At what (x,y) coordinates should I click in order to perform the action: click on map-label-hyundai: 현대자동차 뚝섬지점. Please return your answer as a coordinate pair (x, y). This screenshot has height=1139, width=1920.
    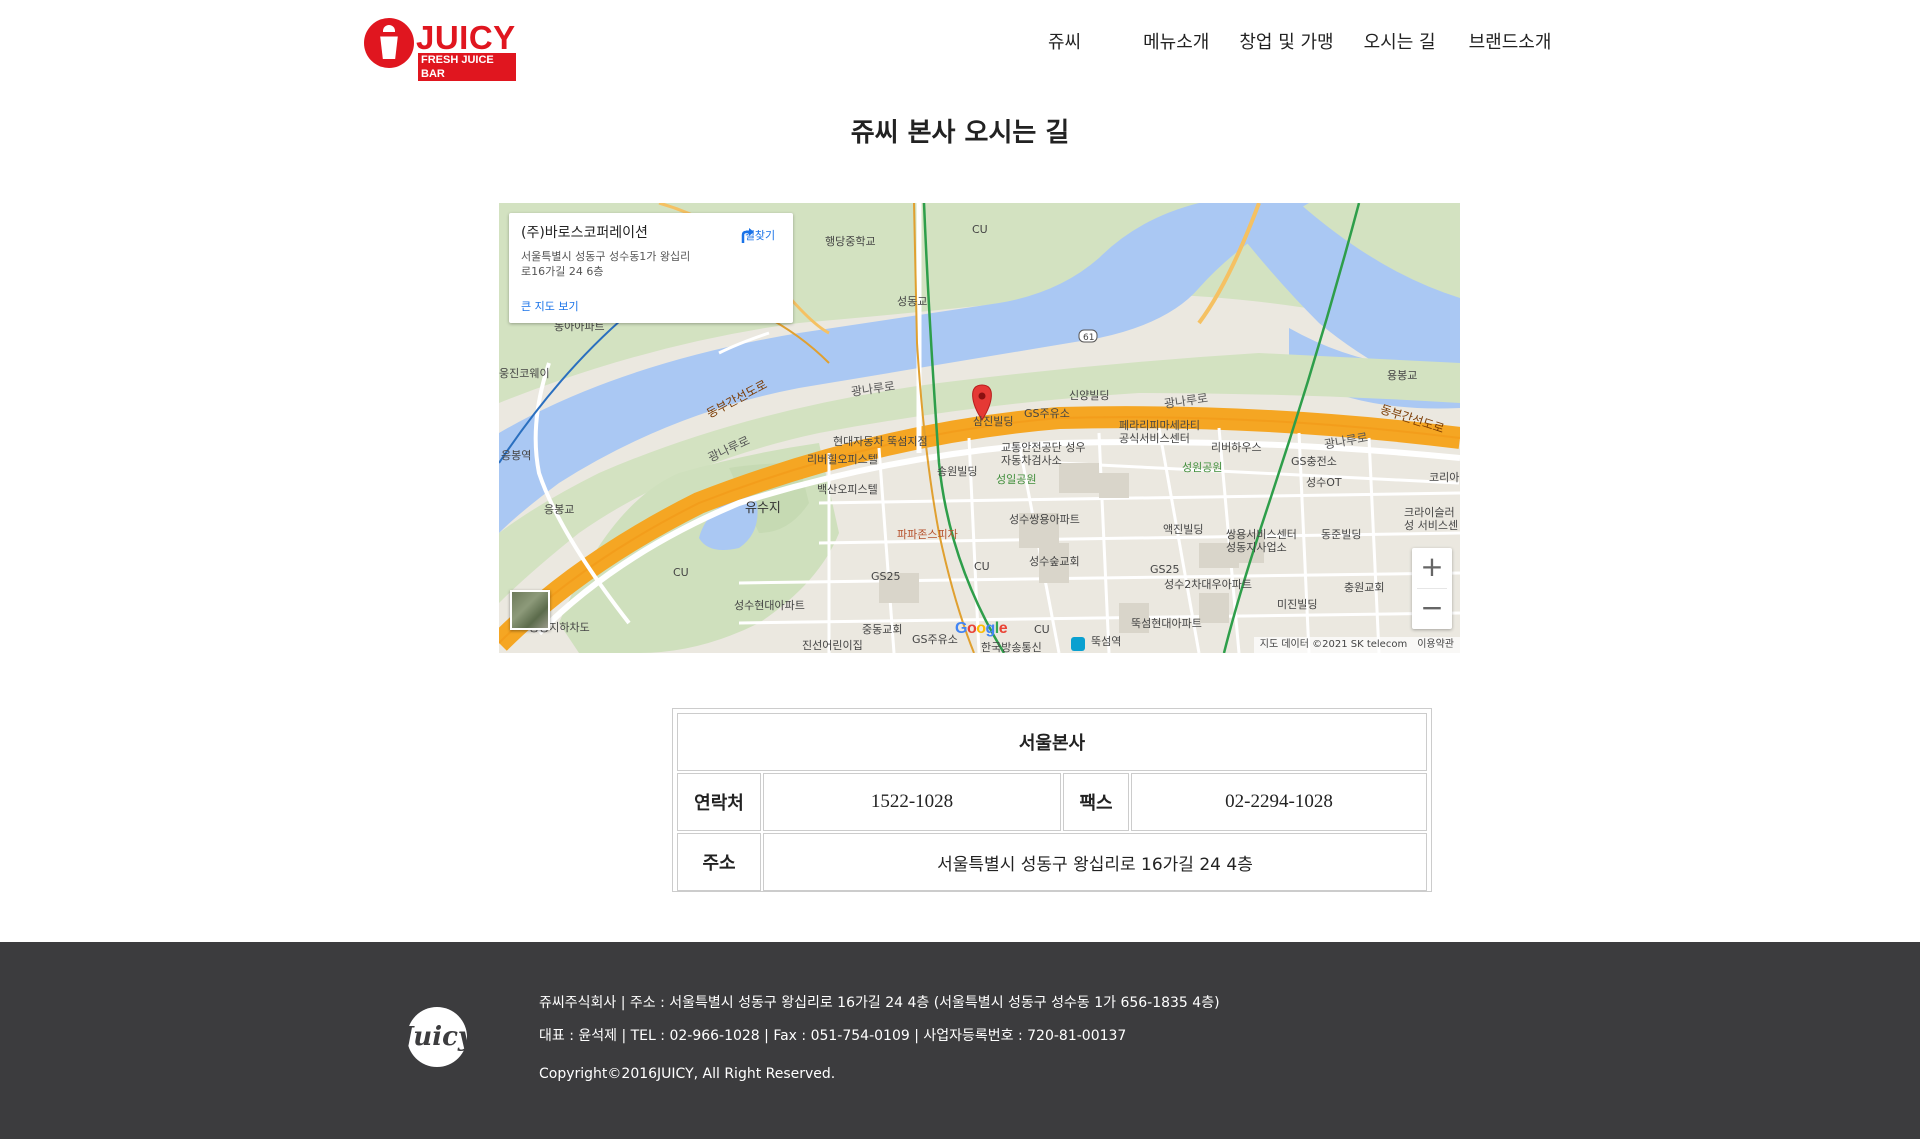
    Looking at the image, I should click on (880, 441).